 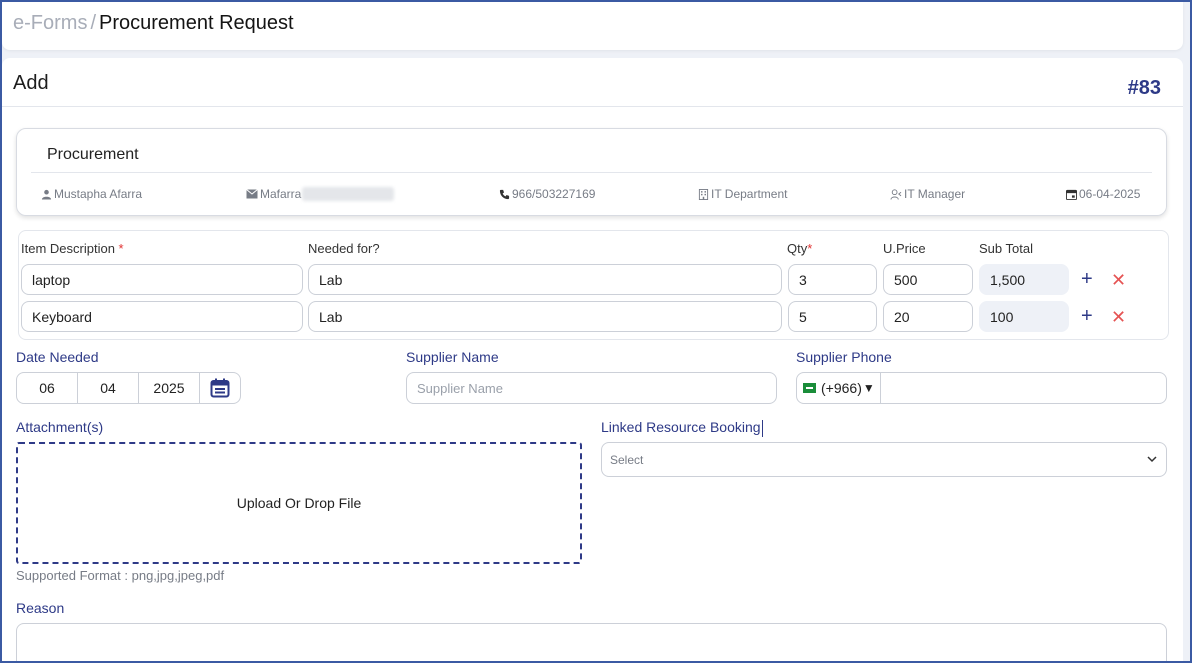 I want to click on requester-role-text: IT Manager, so click(x=935, y=194).